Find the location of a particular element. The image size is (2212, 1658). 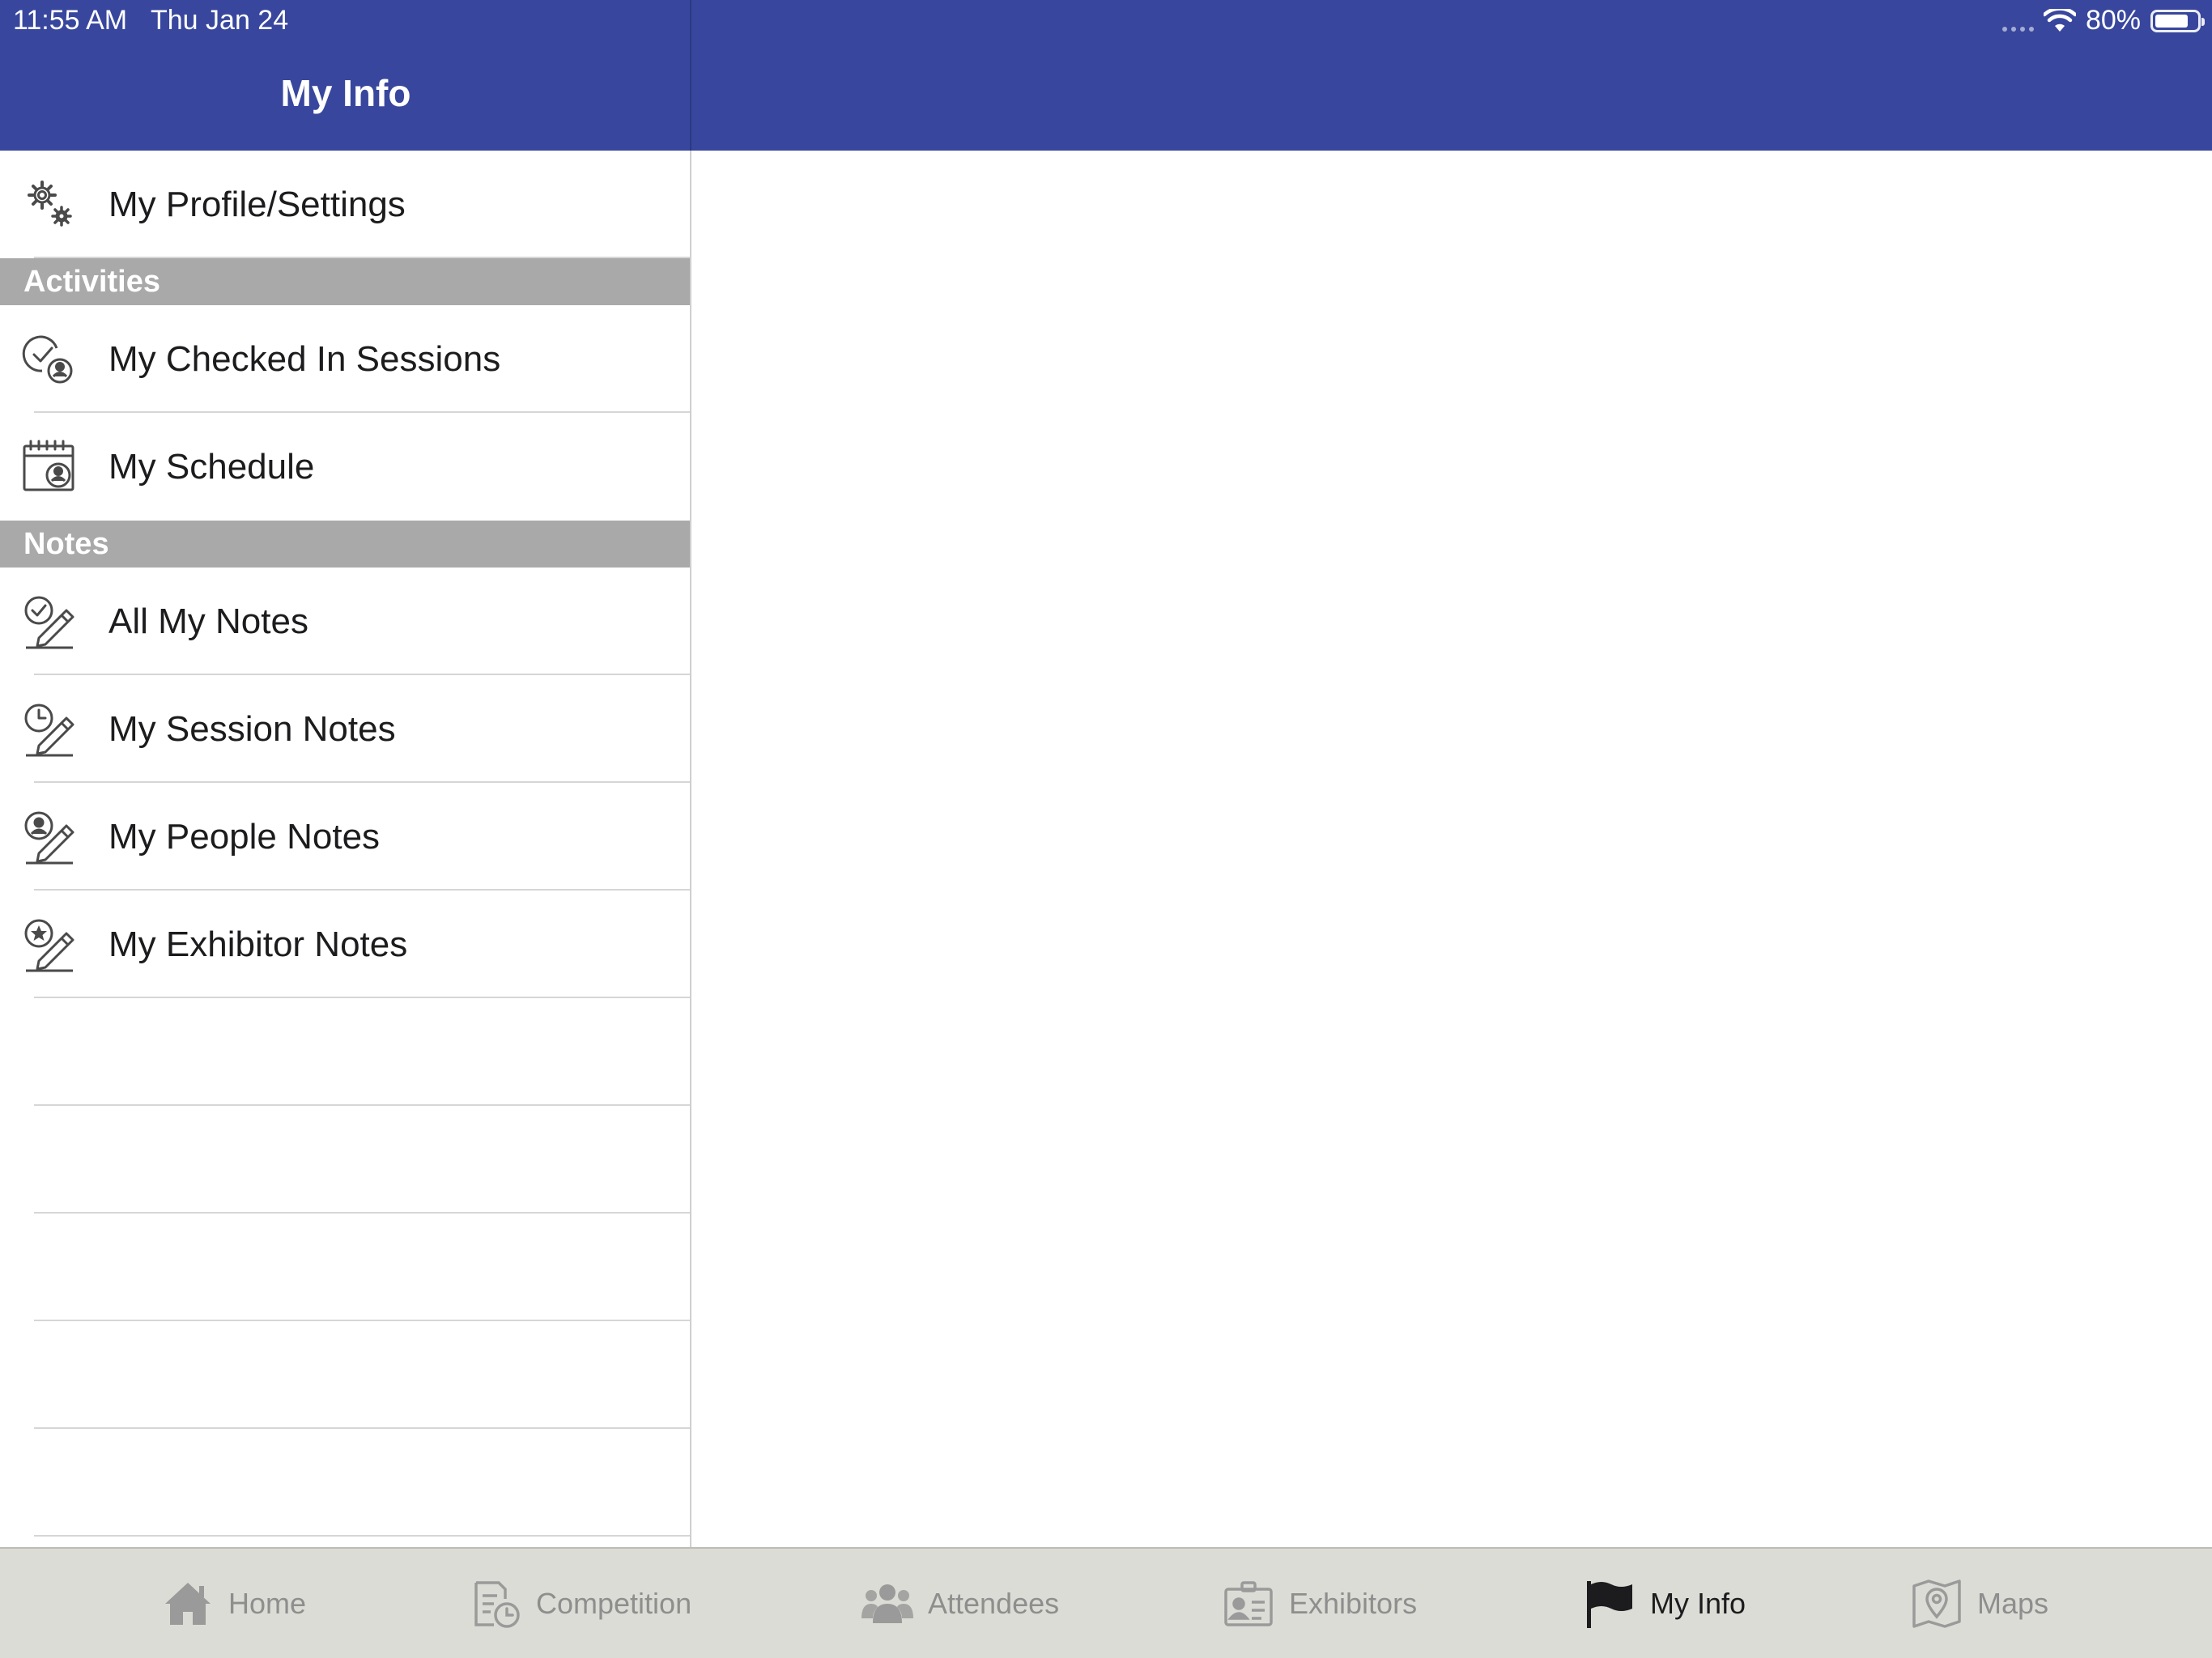

tab-competition: Competition is located at coordinates (581, 1603).